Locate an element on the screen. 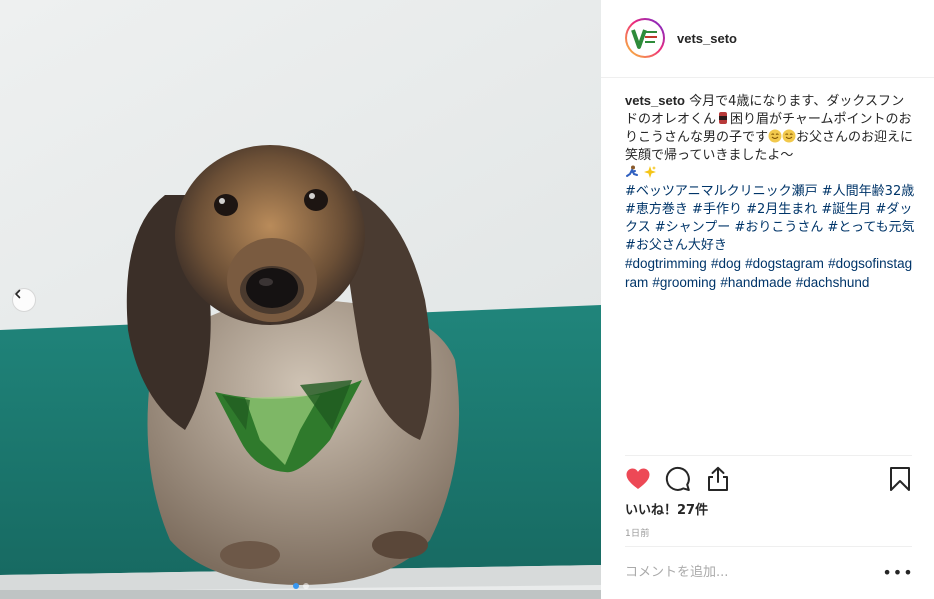  post-username: vets_seto is located at coordinates (707, 38).